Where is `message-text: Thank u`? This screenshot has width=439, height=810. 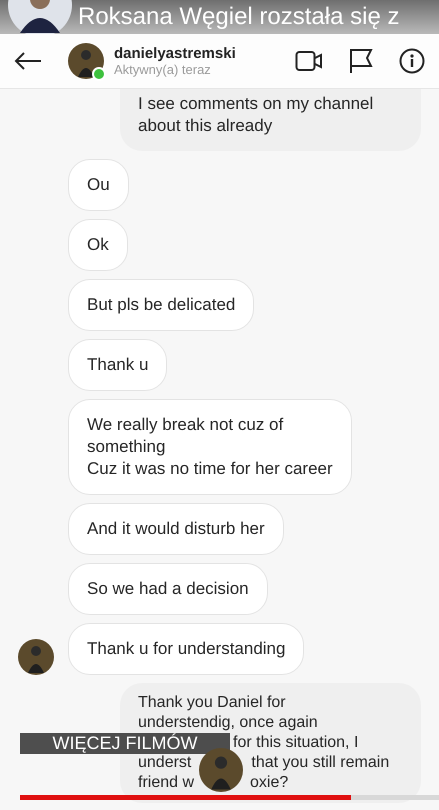
message-text: Thank u is located at coordinates (117, 365).